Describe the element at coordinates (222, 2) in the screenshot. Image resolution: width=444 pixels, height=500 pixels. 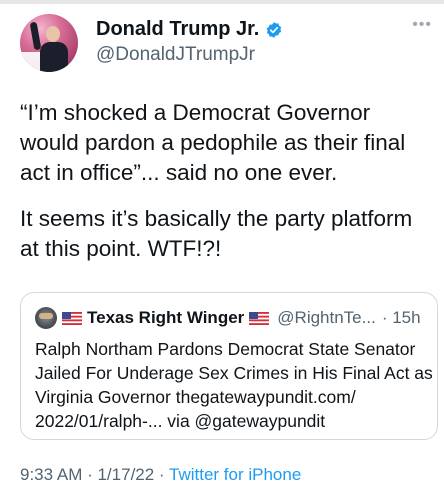
I see `top-divider` at that location.